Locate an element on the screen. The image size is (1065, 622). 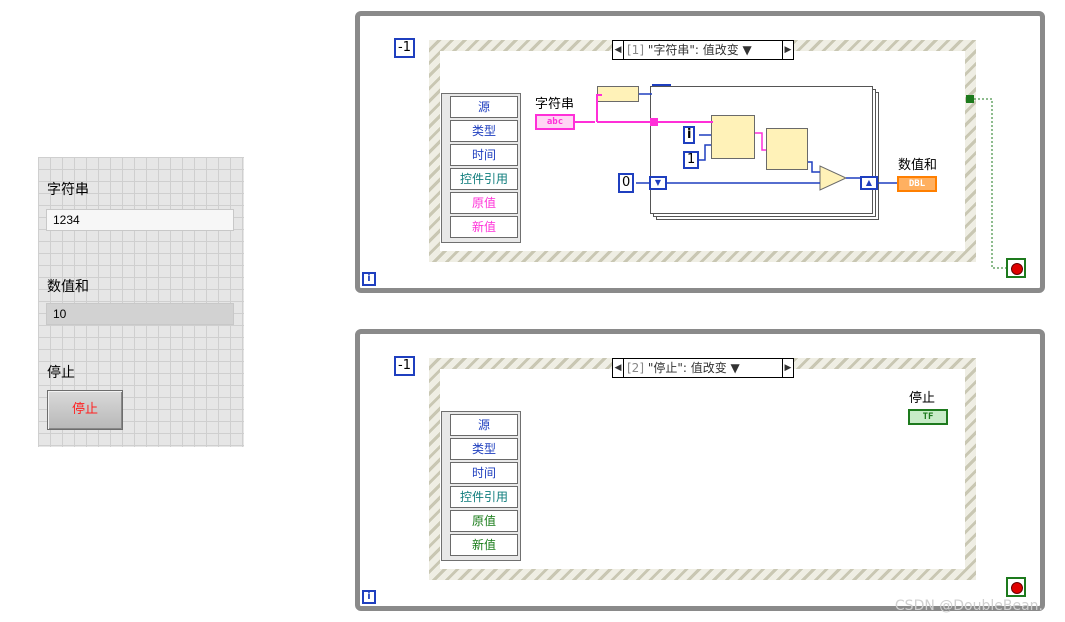
index-length-wire is located at coordinates (705, 147).